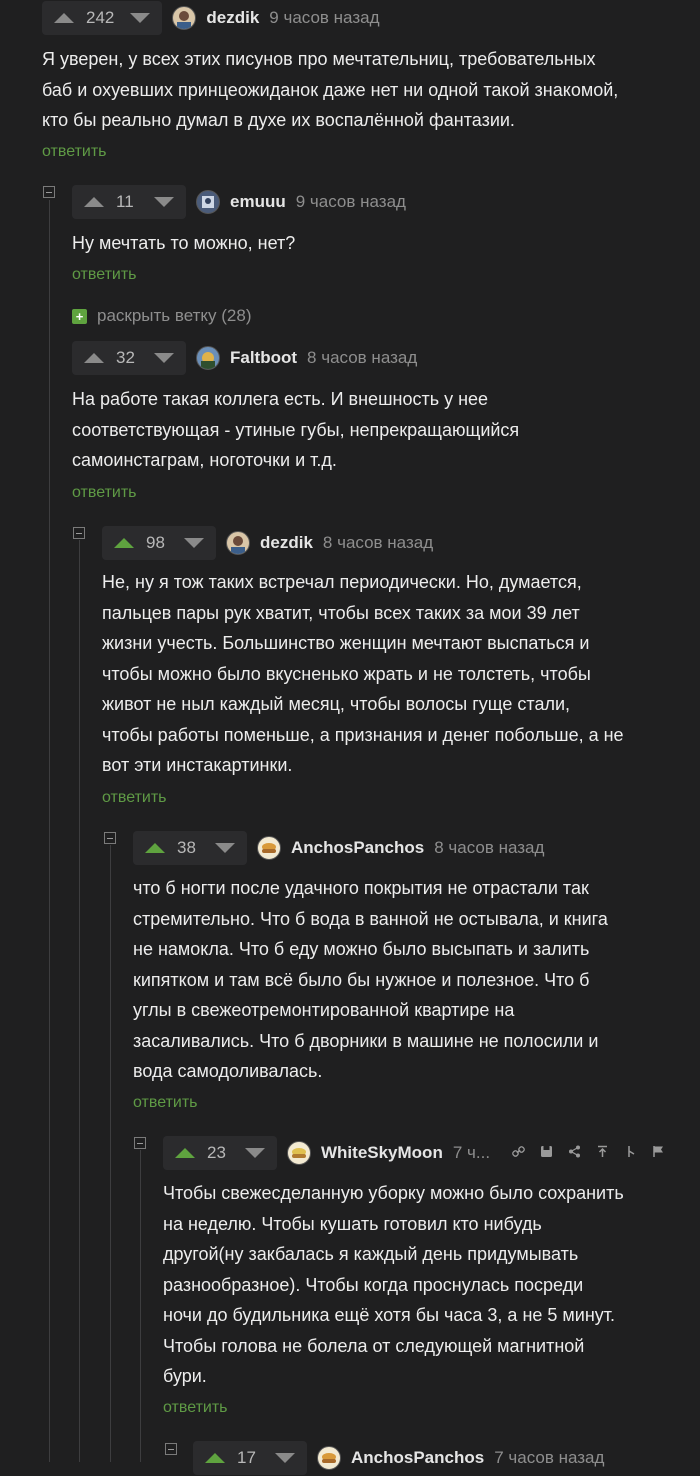 The width and height of the screenshot is (700, 1476). I want to click on rating-count: 242, so click(100, 17).